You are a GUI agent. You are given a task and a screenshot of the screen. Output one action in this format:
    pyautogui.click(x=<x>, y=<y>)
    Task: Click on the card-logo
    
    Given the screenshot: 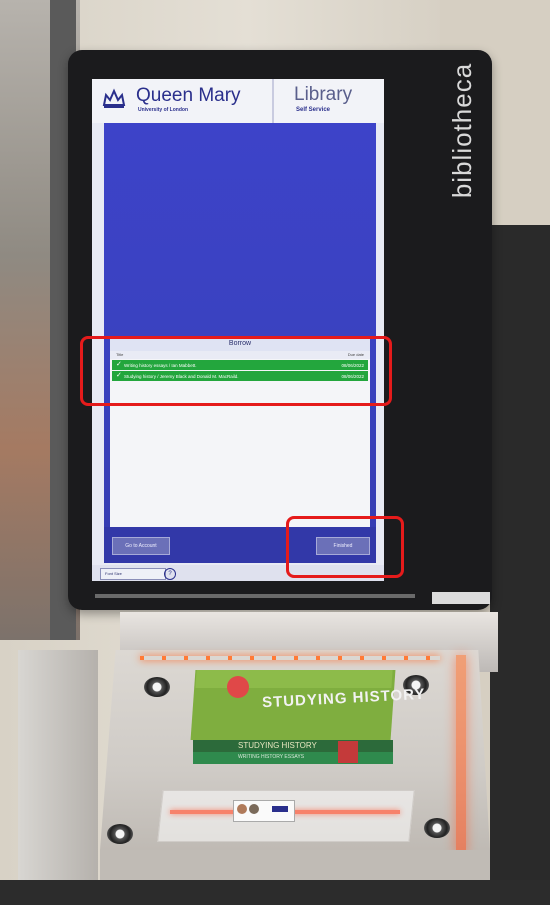 What is the action you would take?
    pyautogui.click(x=280, y=809)
    